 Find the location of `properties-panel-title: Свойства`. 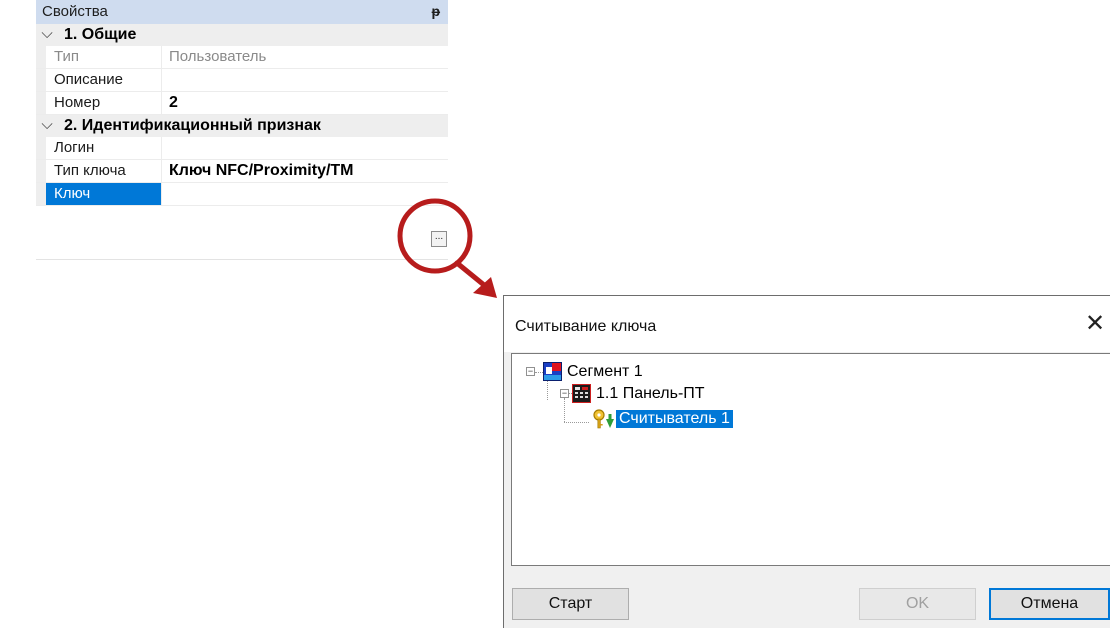

properties-panel-title: Свойства is located at coordinates (75, 11).